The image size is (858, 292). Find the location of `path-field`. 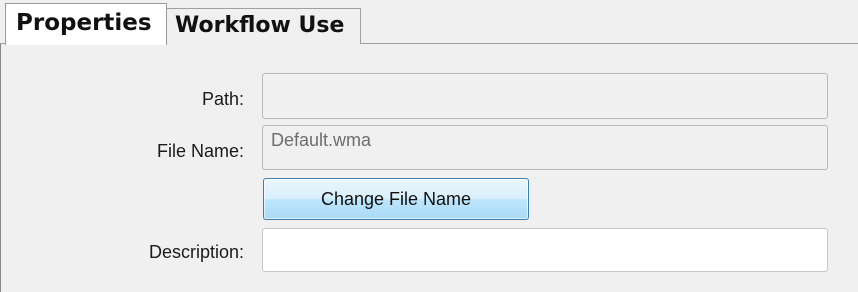

path-field is located at coordinates (545, 96).